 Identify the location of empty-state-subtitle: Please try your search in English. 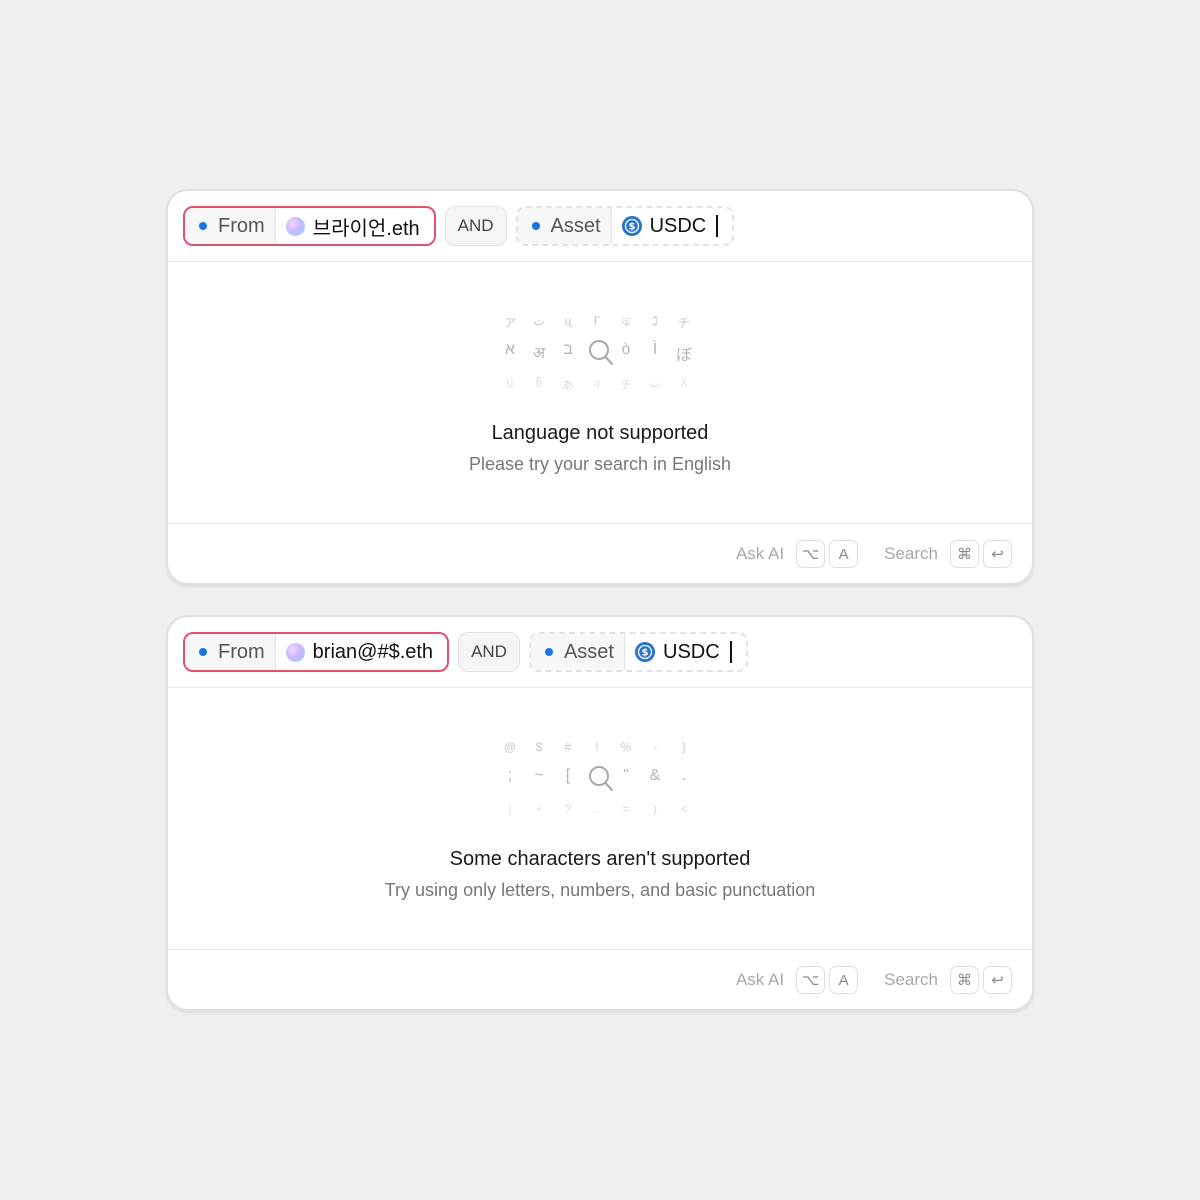
(600, 464).